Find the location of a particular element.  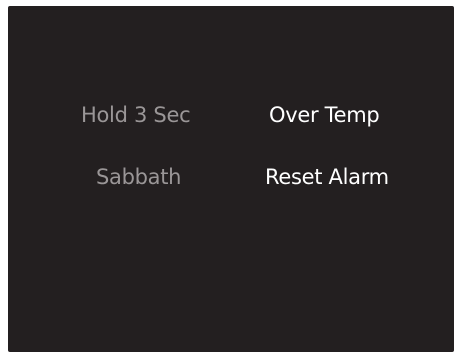

reset-alarm-button: Reset Alarm is located at coordinates (327, 177).